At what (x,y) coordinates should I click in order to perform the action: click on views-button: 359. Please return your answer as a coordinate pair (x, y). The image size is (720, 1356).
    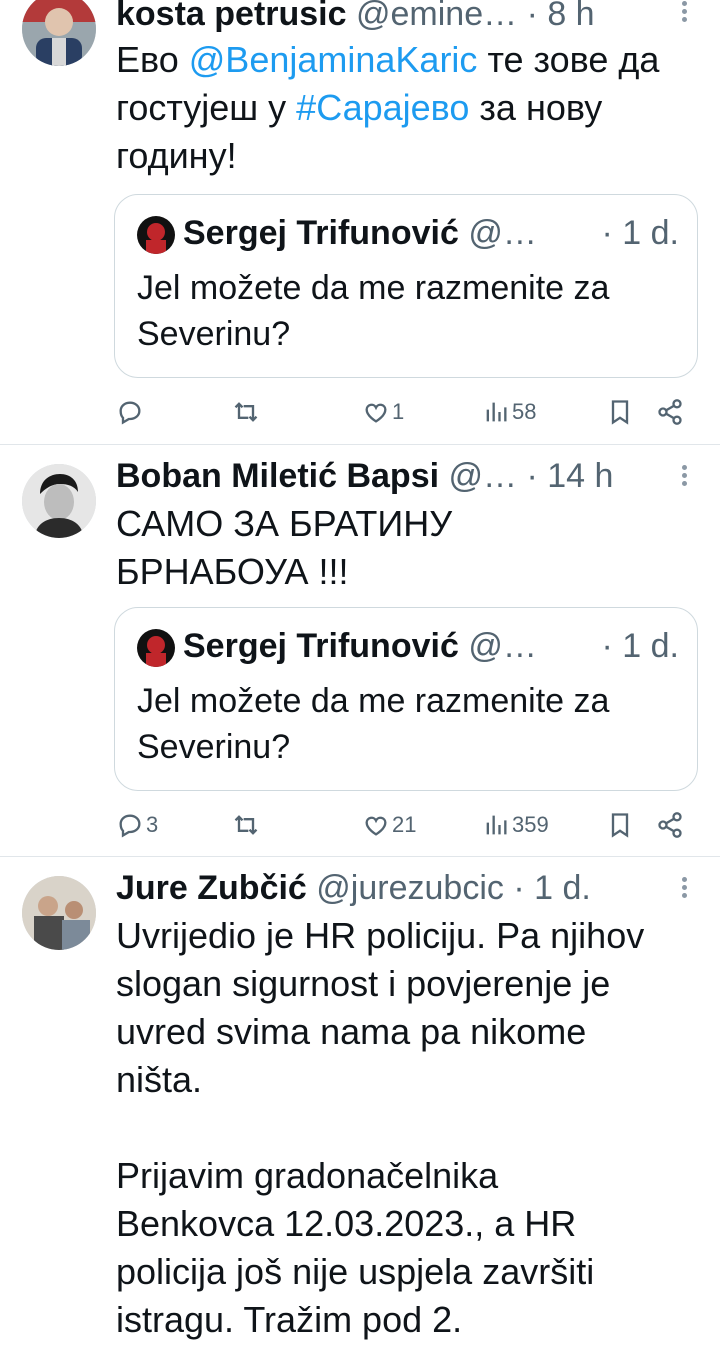
    Looking at the image, I should click on (515, 825).